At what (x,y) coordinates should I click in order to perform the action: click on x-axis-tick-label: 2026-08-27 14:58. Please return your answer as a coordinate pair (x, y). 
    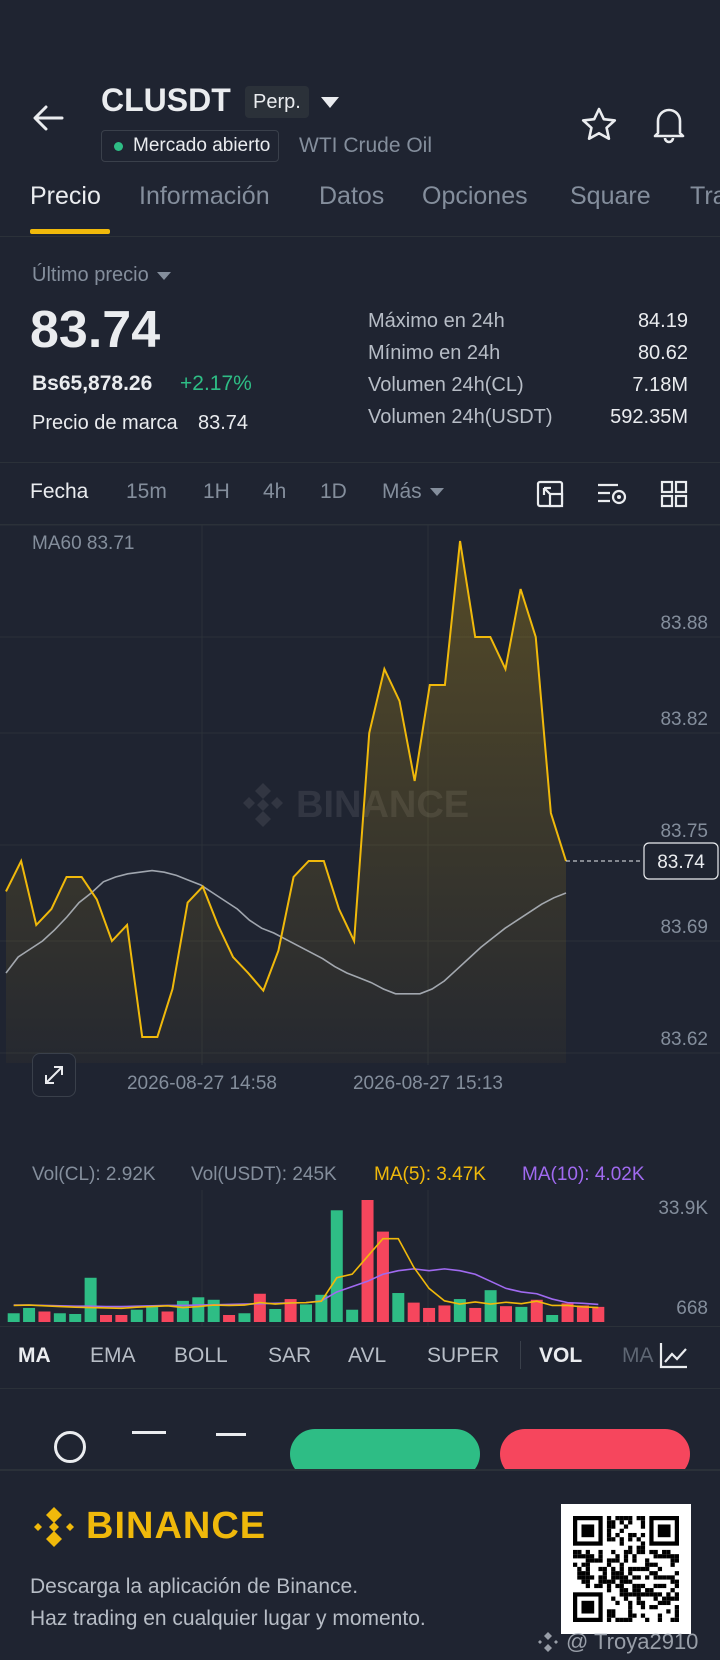
    Looking at the image, I should click on (202, 1083).